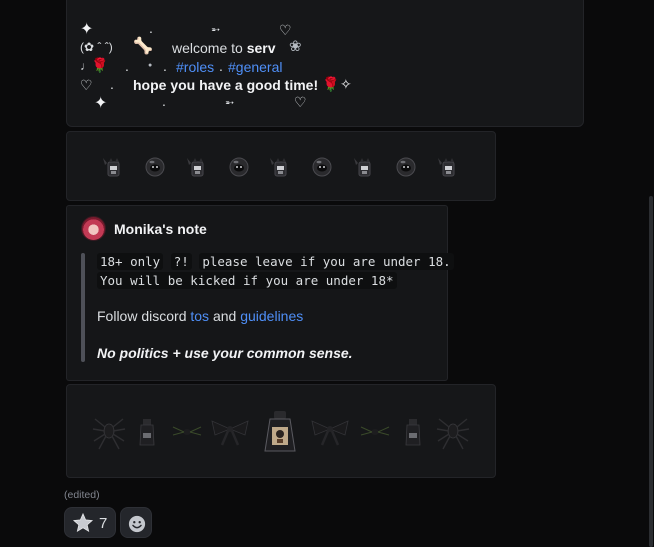  Describe the element at coordinates (255, 67) in the screenshot. I see `channel-link-general: #general` at that location.